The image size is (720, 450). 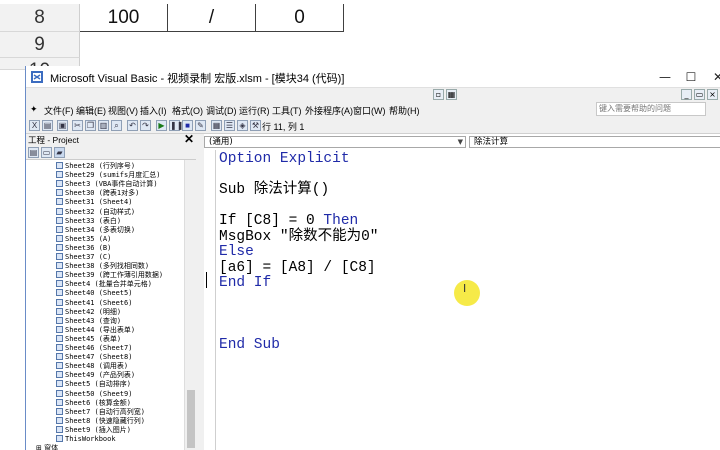 I want to click on project-tree-item: Sheet36 (B), so click(x=83, y=248).